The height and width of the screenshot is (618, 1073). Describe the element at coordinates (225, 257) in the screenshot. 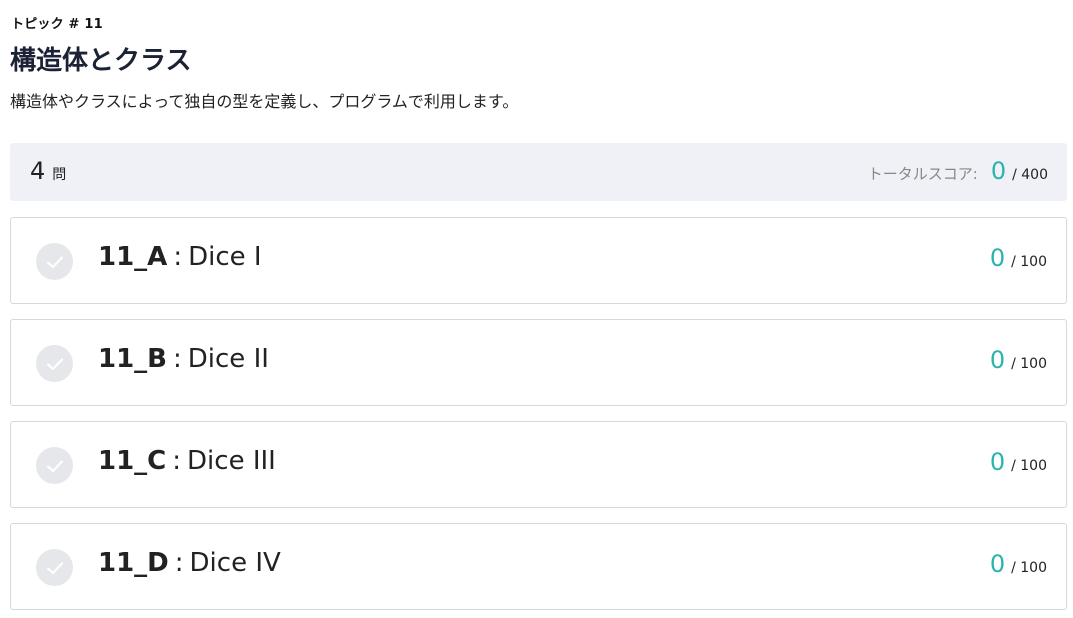

I see `problem-name: Dice I` at that location.